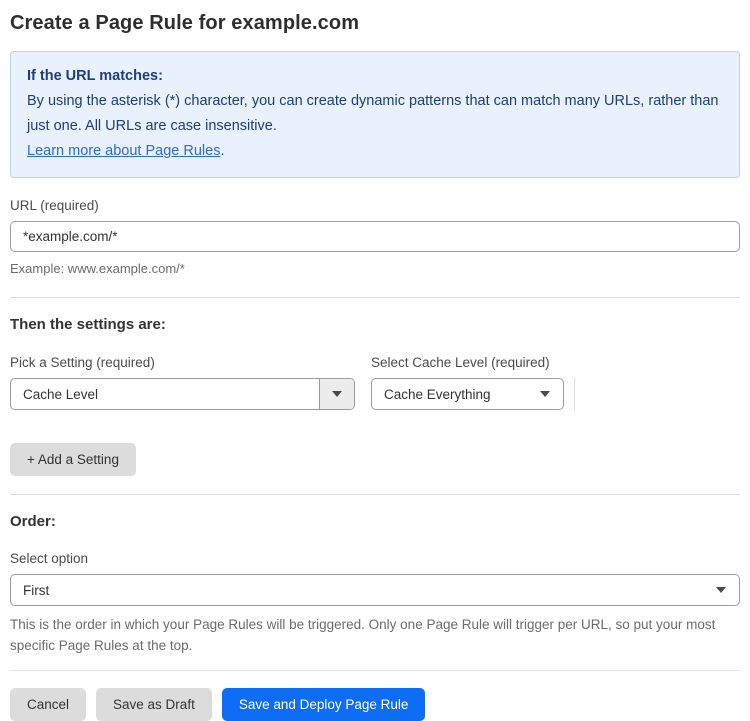  I want to click on order-section-heading: Order:, so click(33, 521).